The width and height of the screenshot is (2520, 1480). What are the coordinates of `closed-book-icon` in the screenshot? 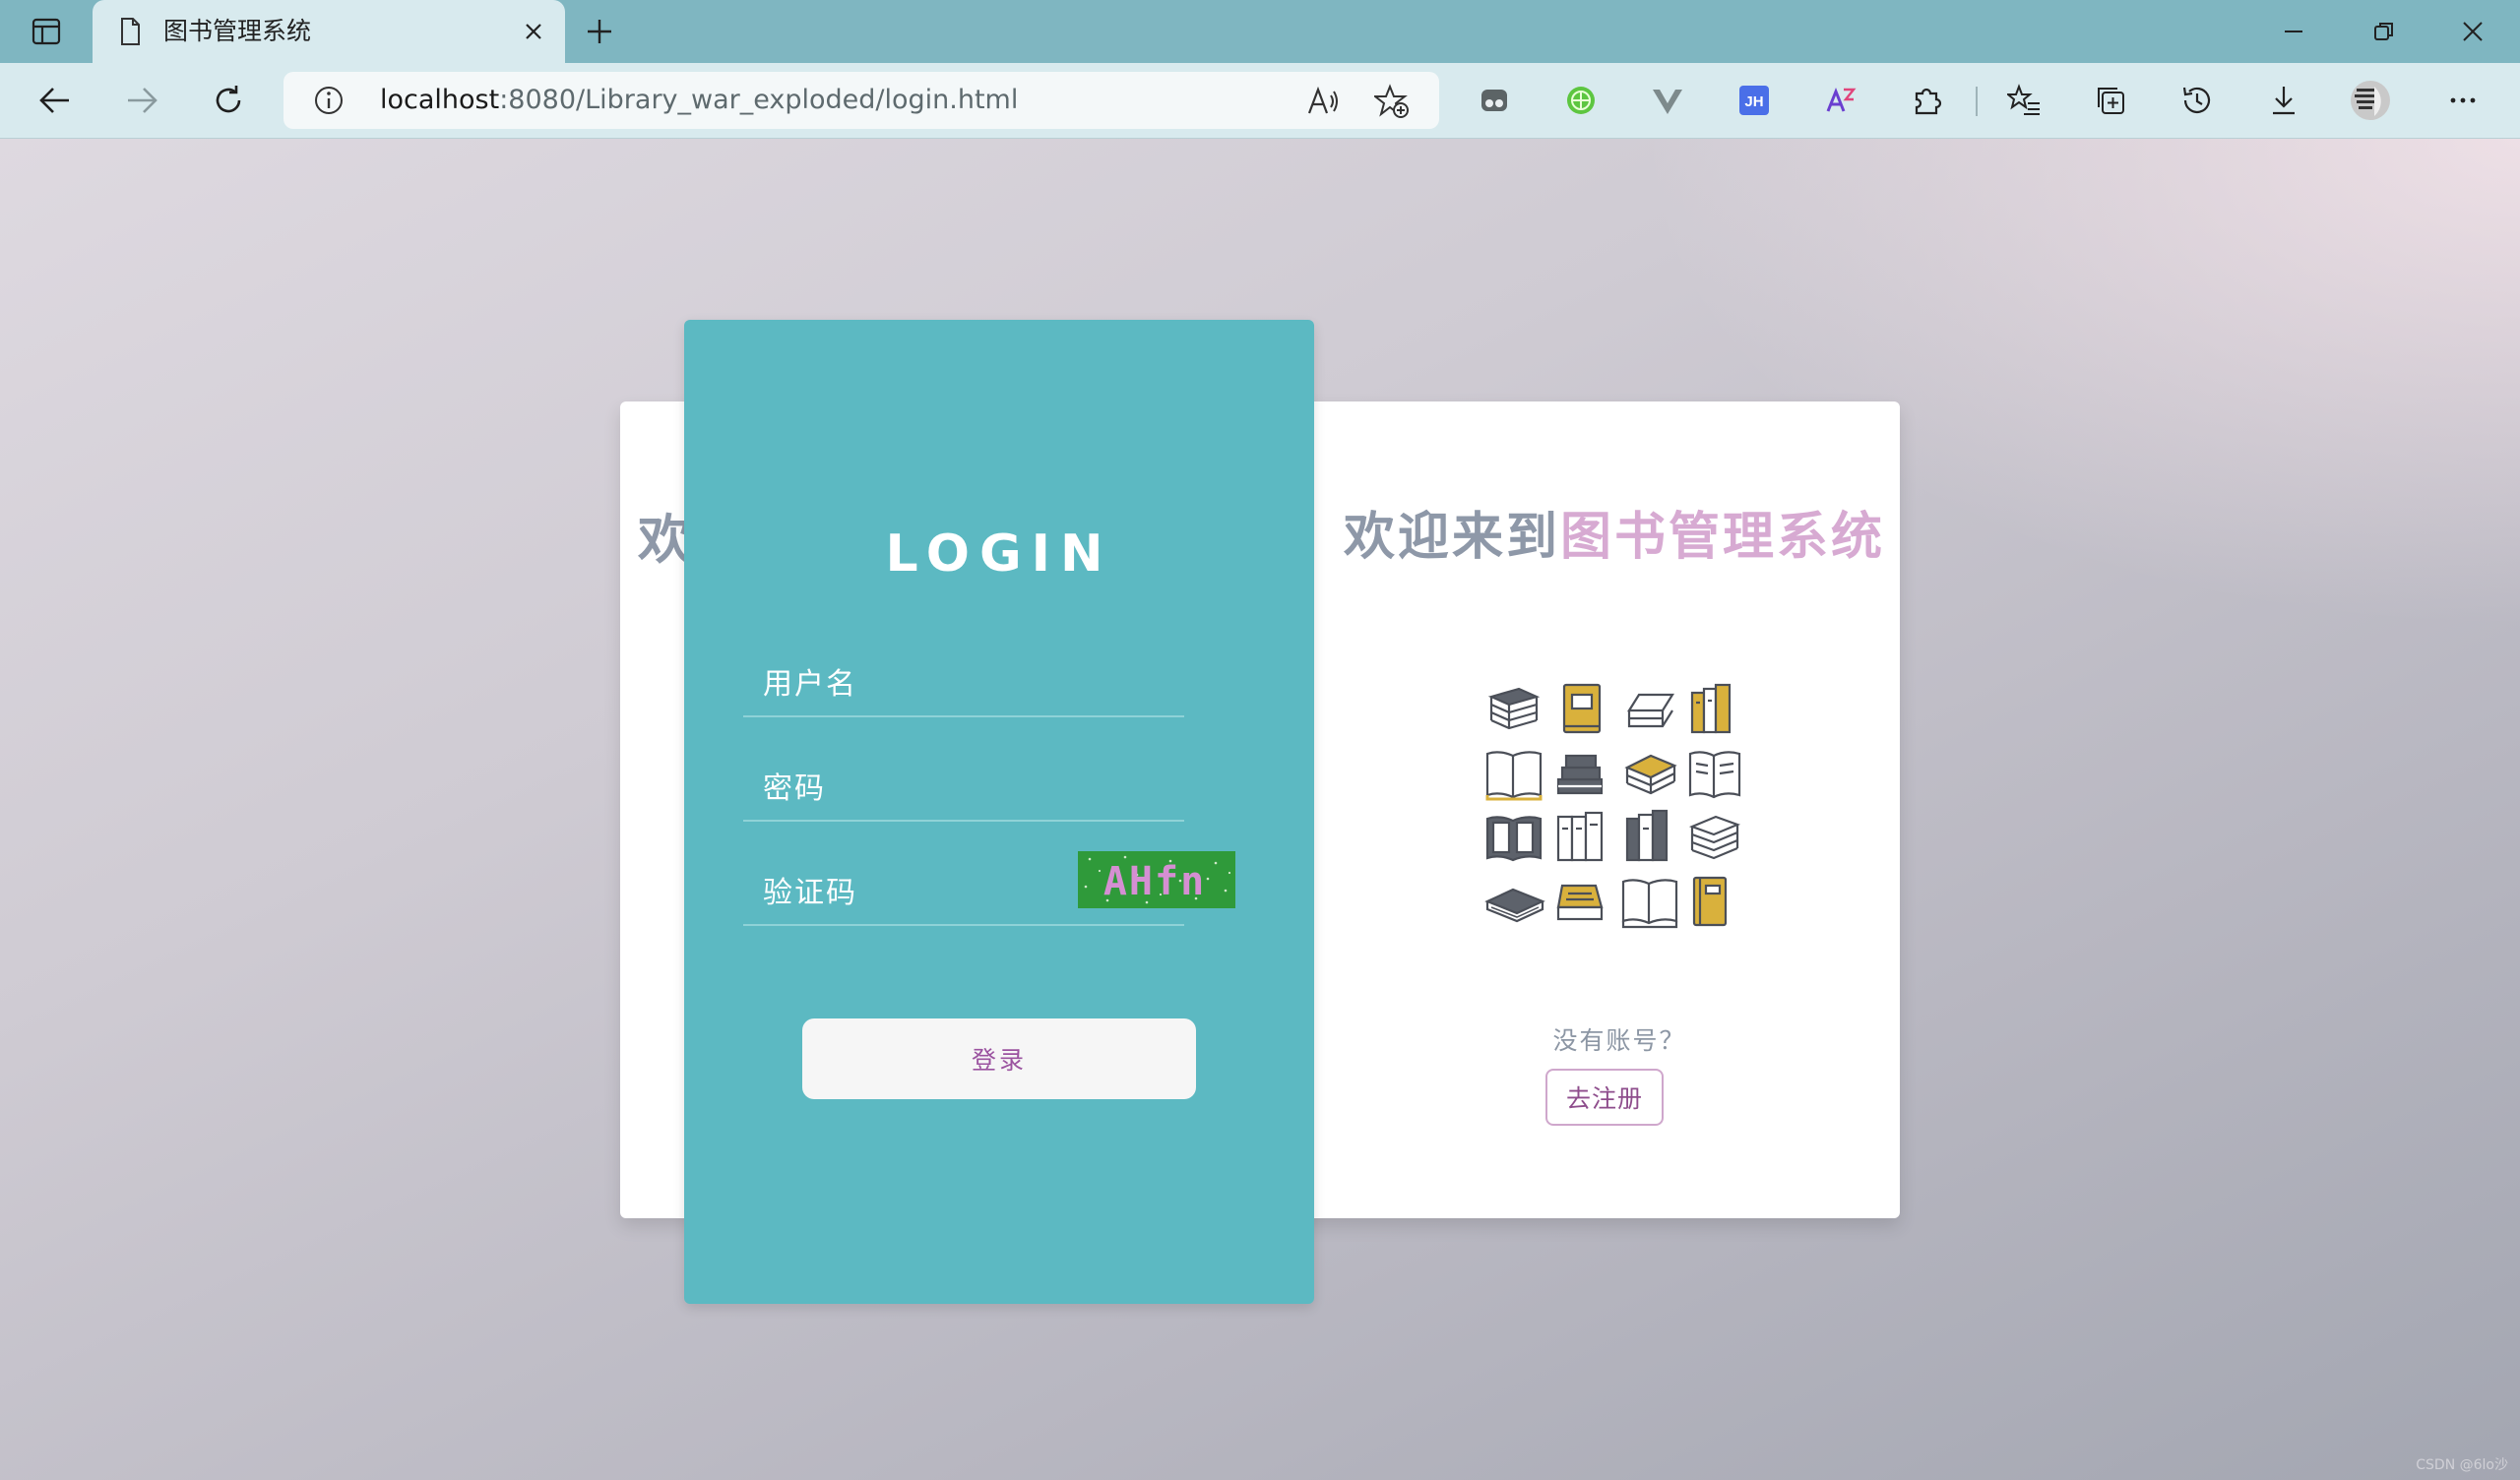 It's located at (1514, 906).